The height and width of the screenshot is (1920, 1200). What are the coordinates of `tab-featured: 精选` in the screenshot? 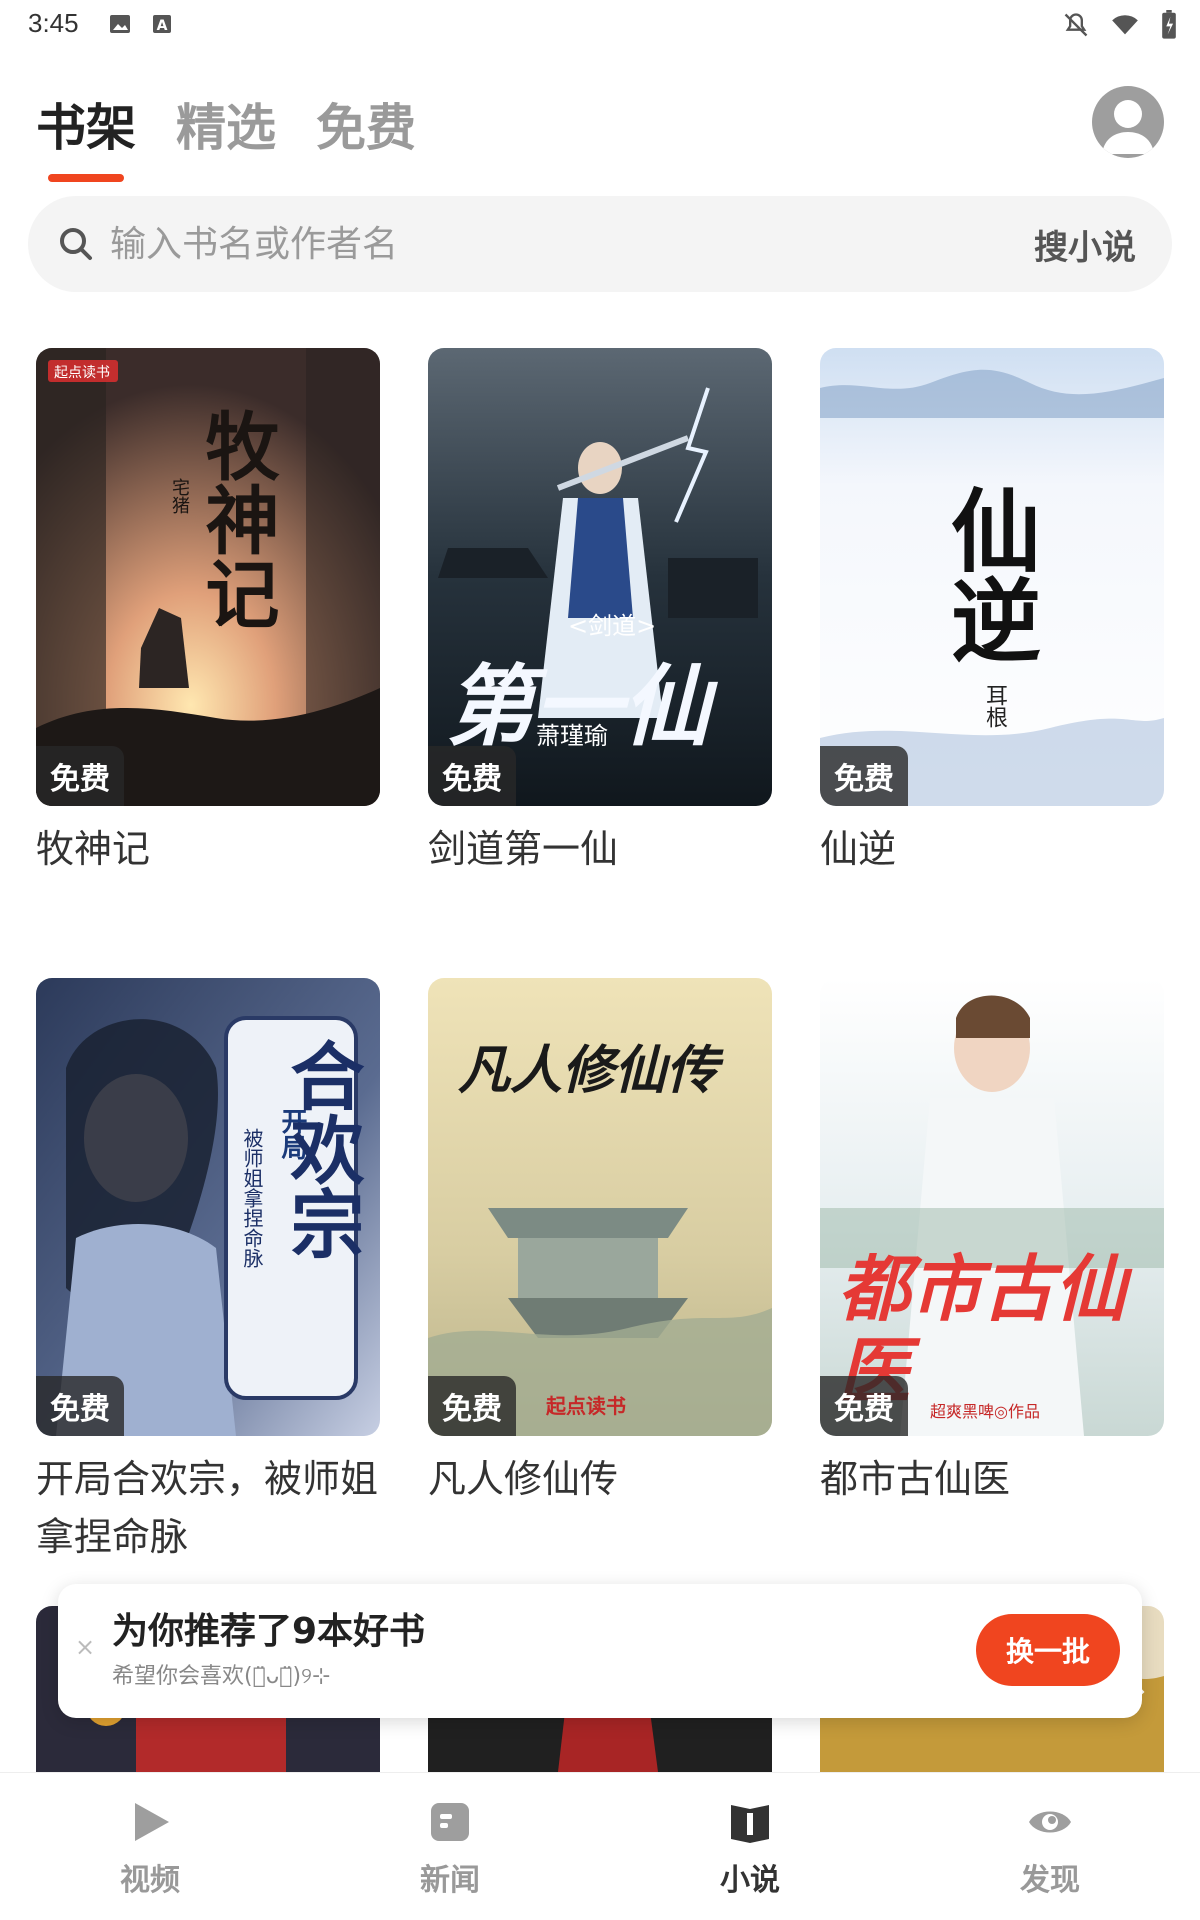 It's located at (226, 124).